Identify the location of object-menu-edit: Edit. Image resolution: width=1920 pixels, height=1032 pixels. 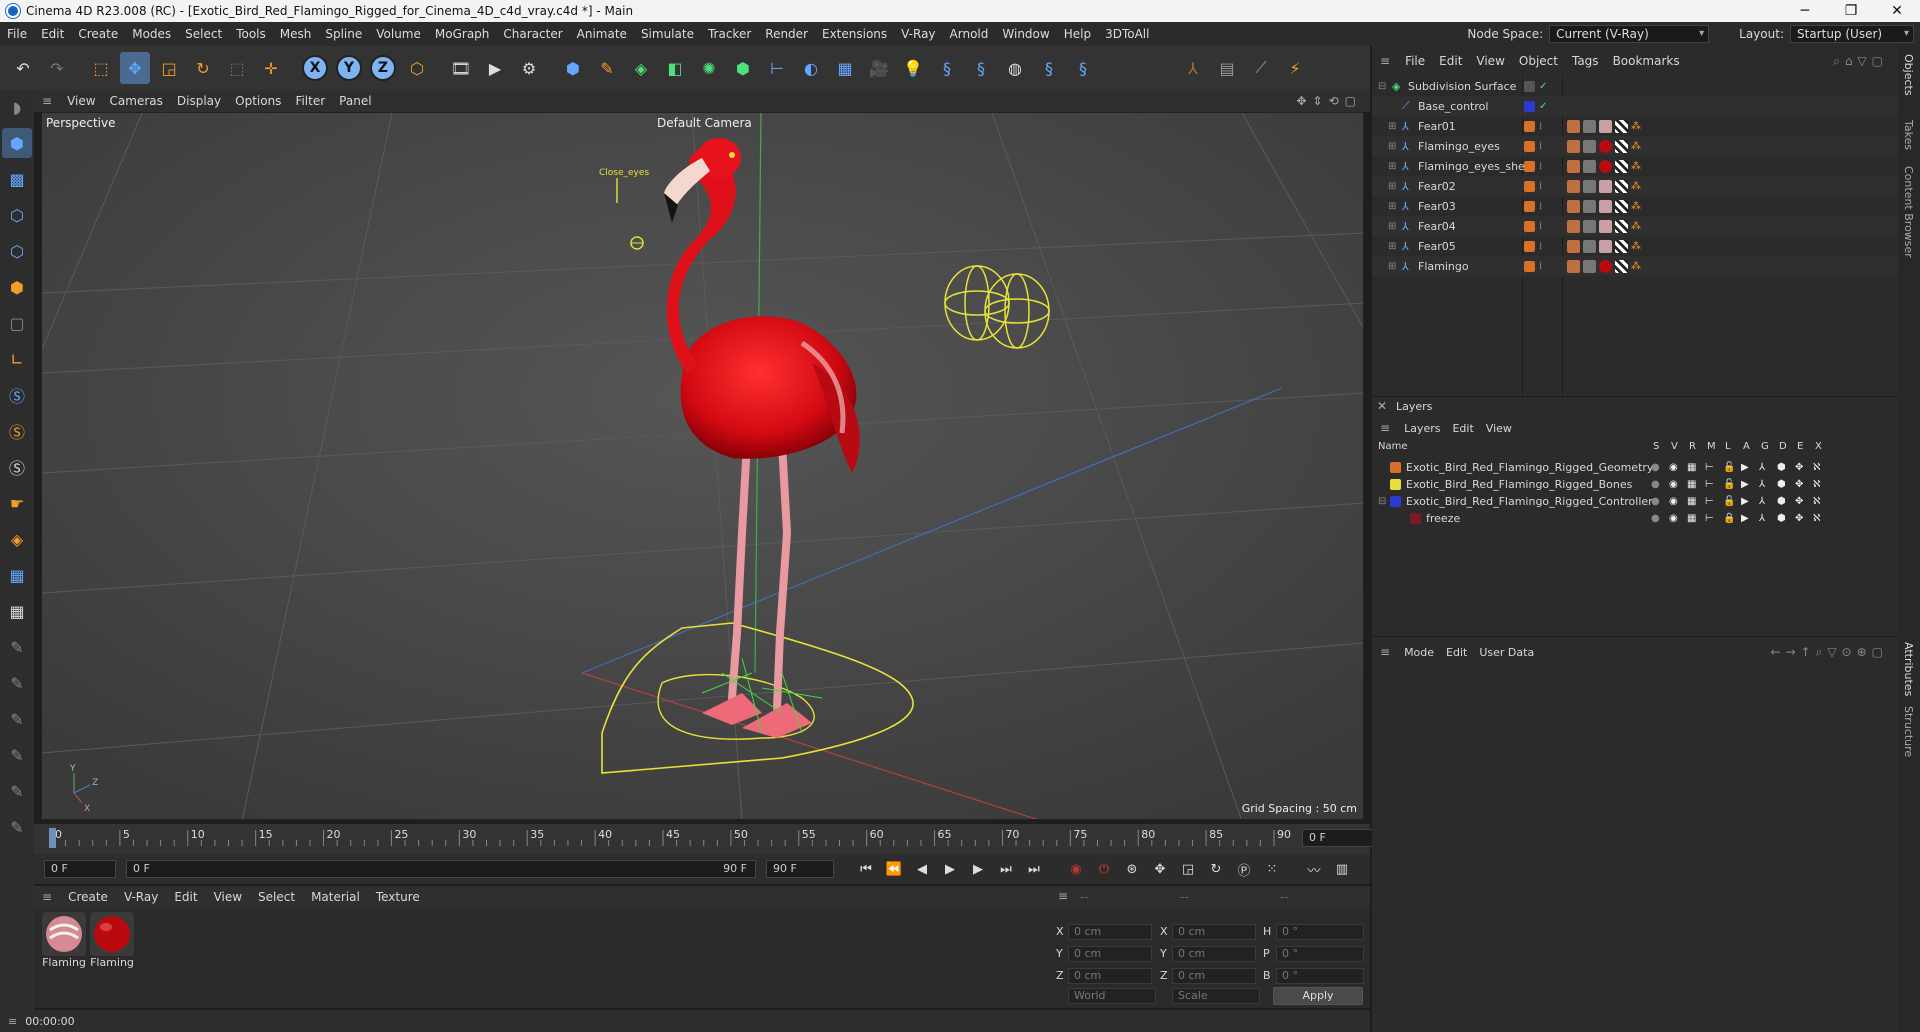
(1450, 61).